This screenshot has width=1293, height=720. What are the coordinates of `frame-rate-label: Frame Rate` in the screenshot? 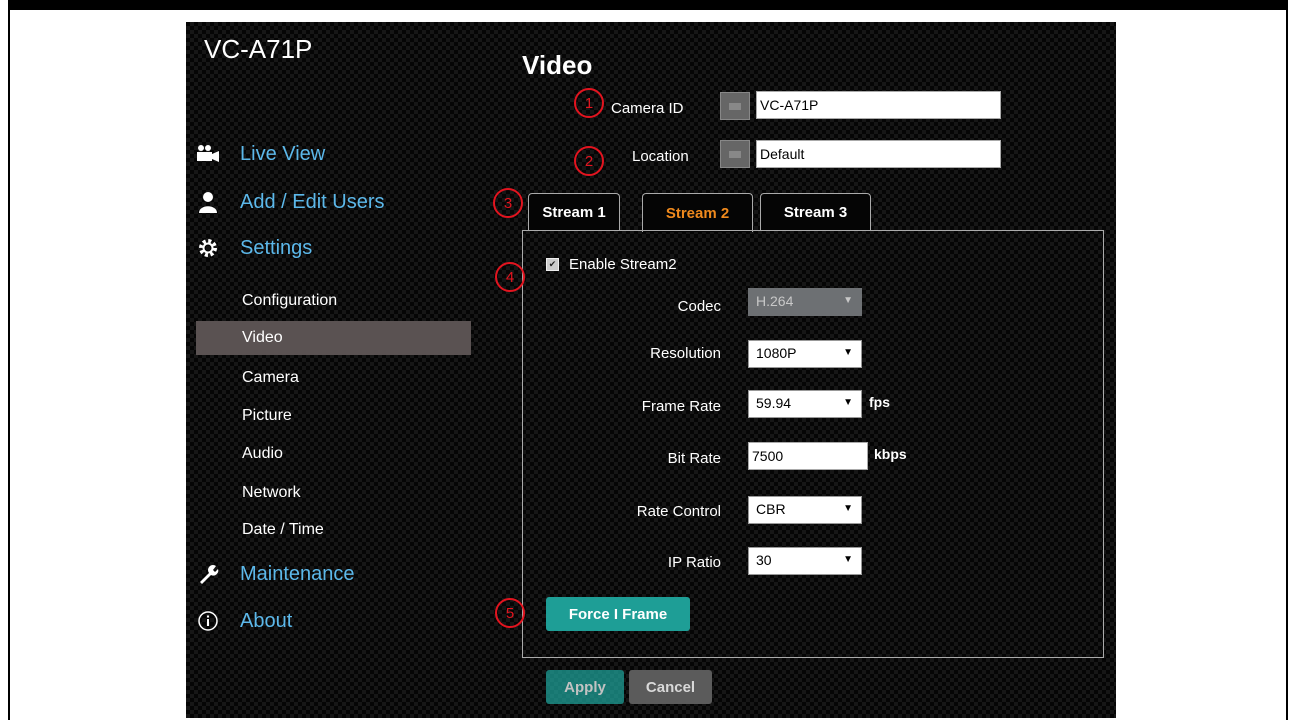 It's located at (681, 406).